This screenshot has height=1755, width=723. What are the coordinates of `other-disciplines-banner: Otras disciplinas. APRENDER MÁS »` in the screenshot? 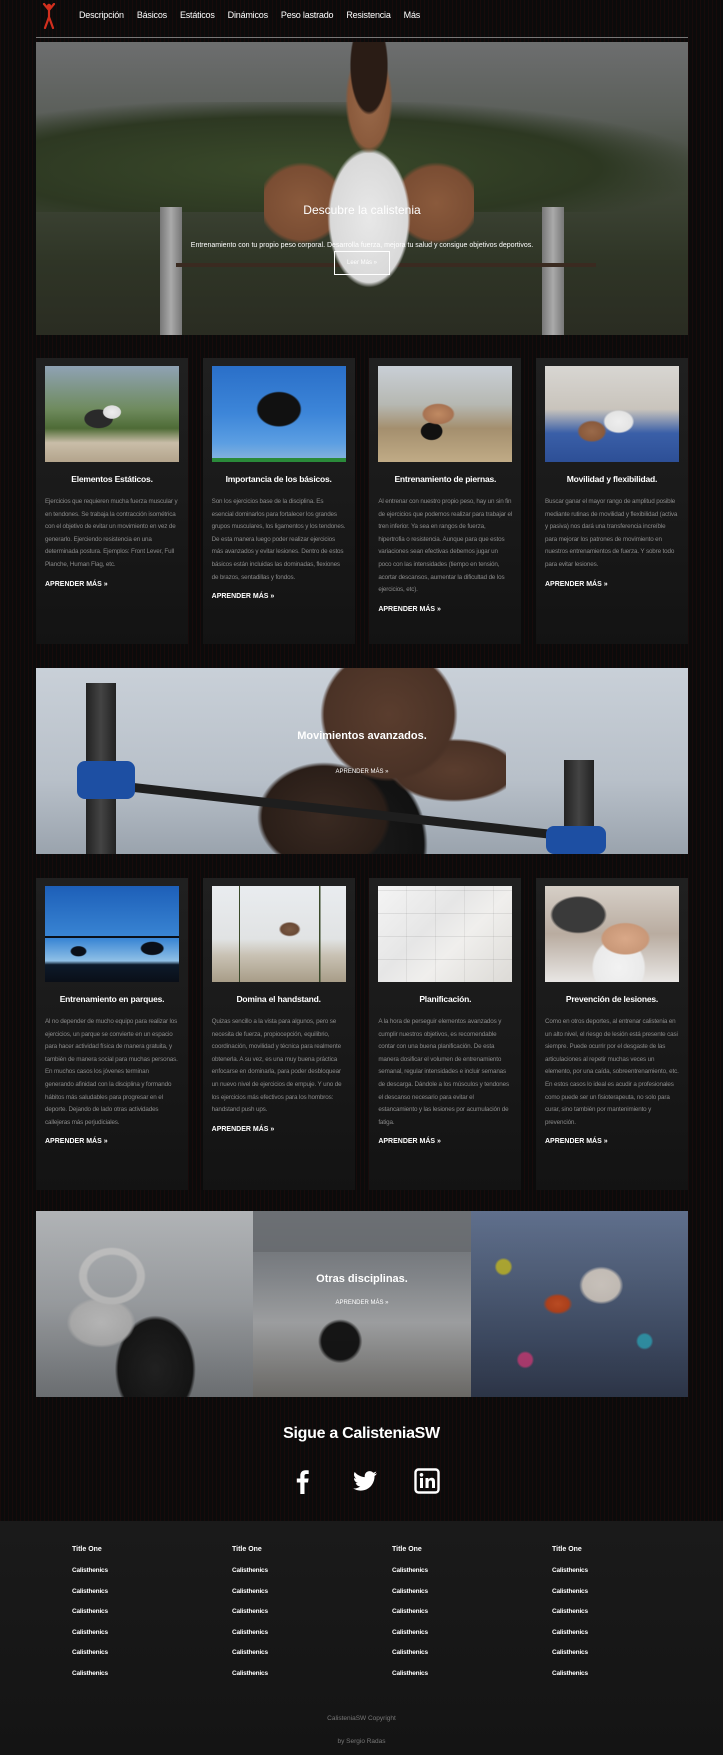 It's located at (362, 1304).